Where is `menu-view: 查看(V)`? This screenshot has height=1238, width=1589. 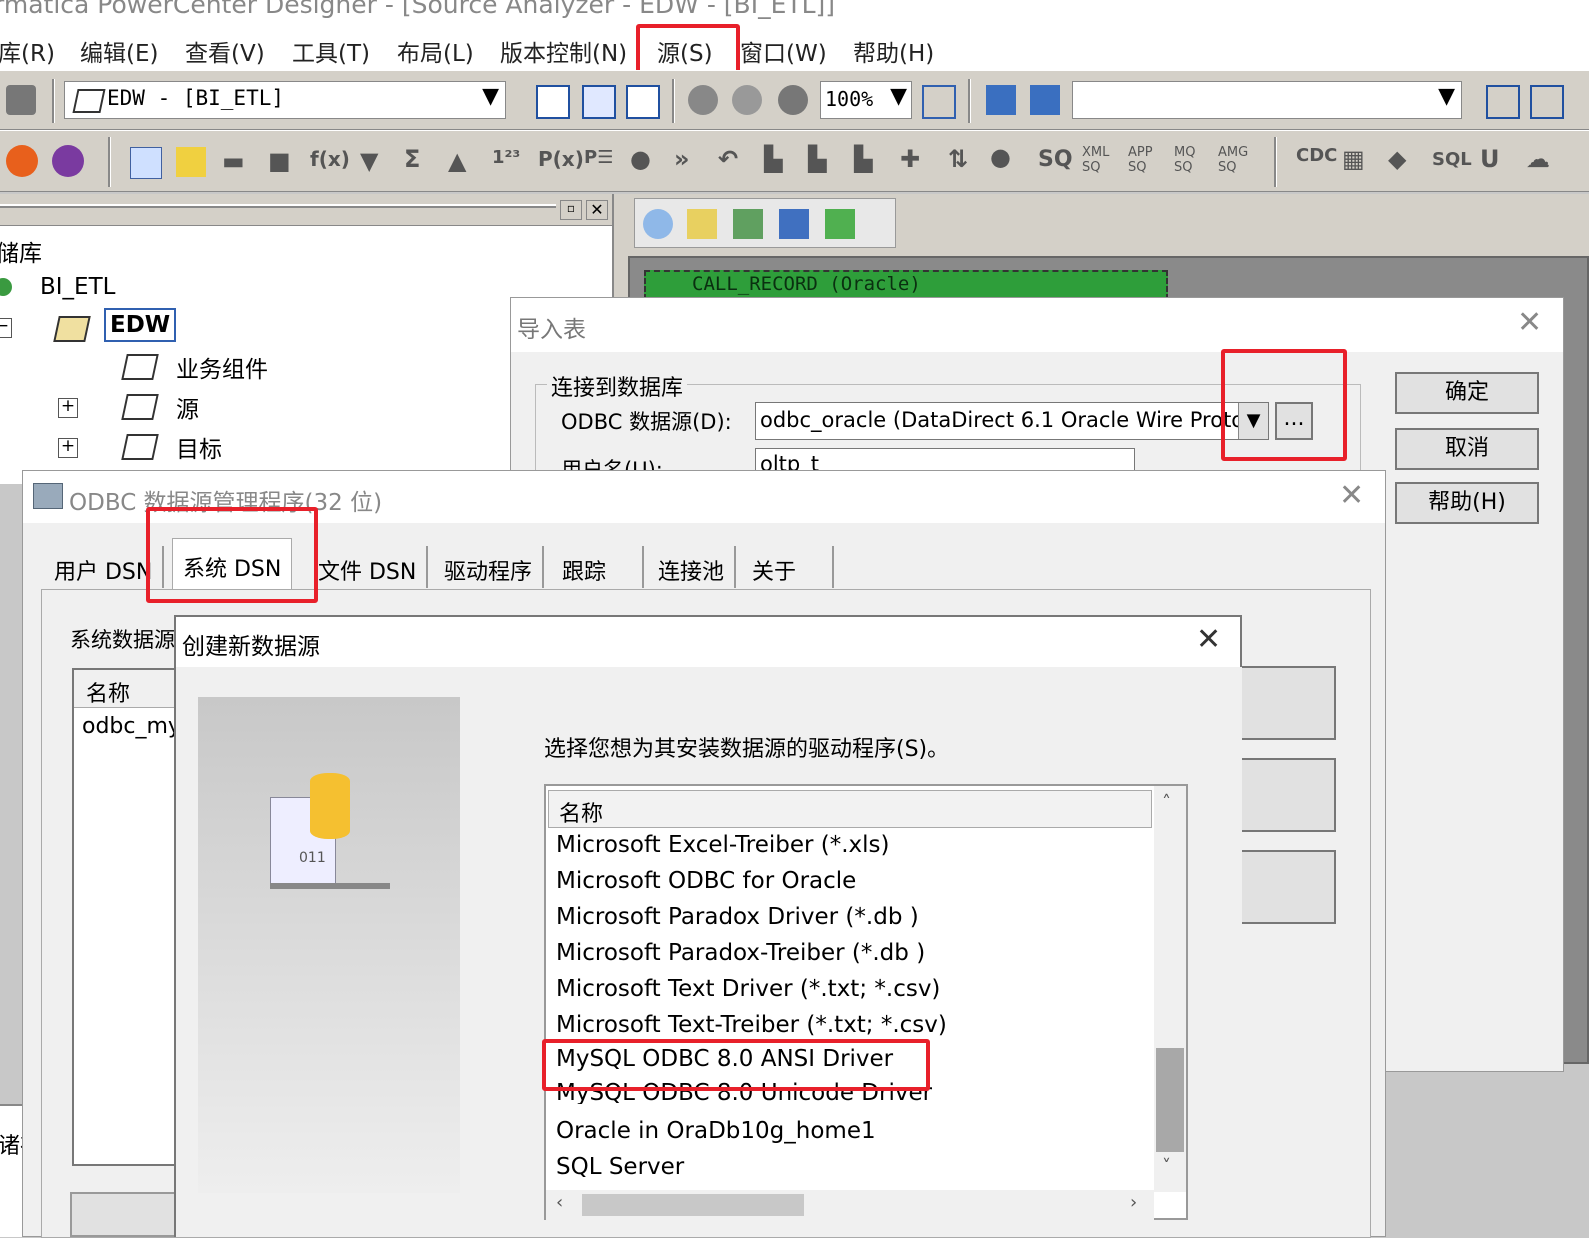 menu-view: 查看(V) is located at coordinates (225, 51).